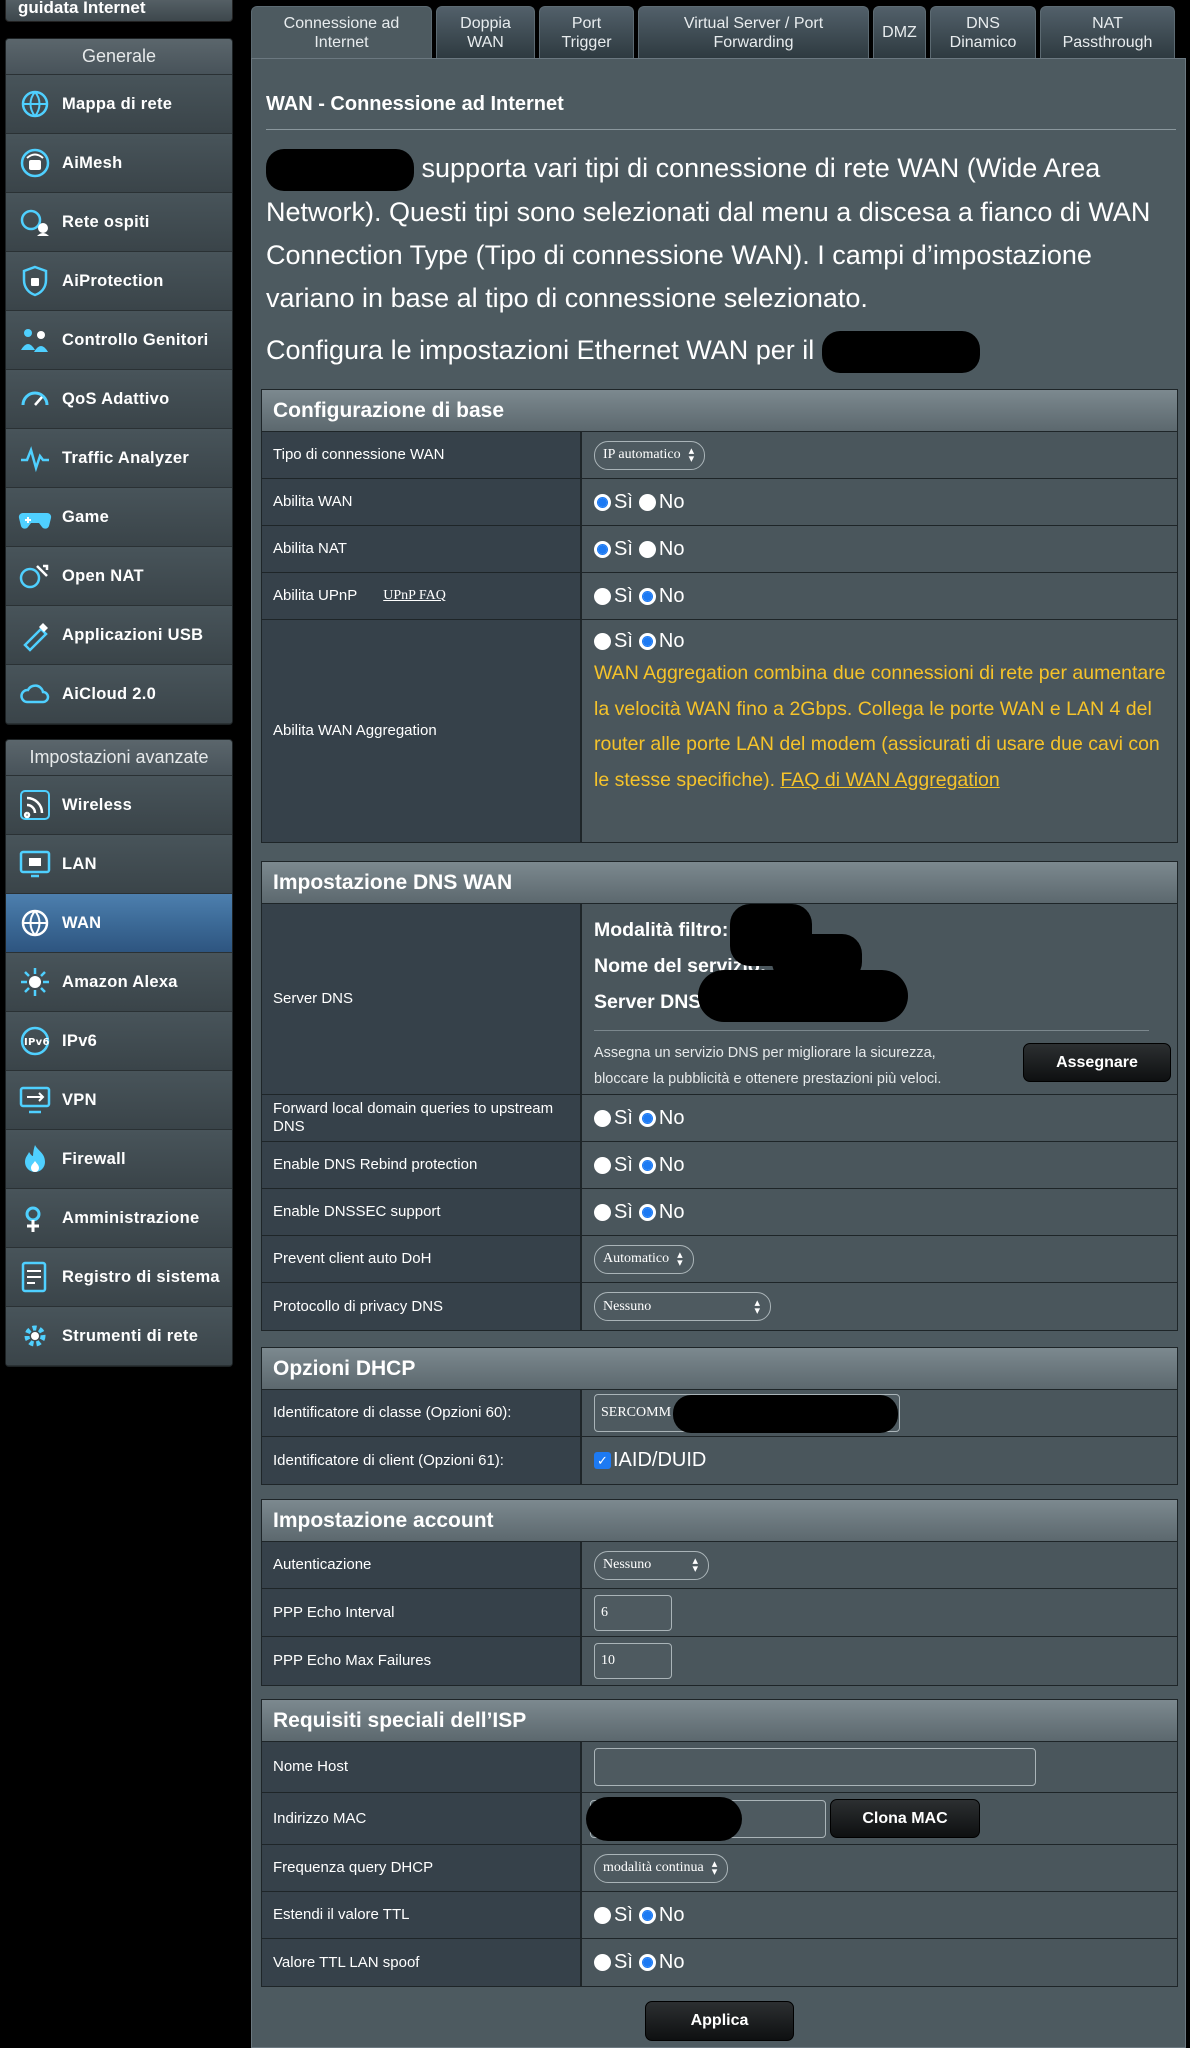 The image size is (1190, 2048). Describe the element at coordinates (109, 693) in the screenshot. I see `sidebar-item-label: AiCloud 2.0` at that location.